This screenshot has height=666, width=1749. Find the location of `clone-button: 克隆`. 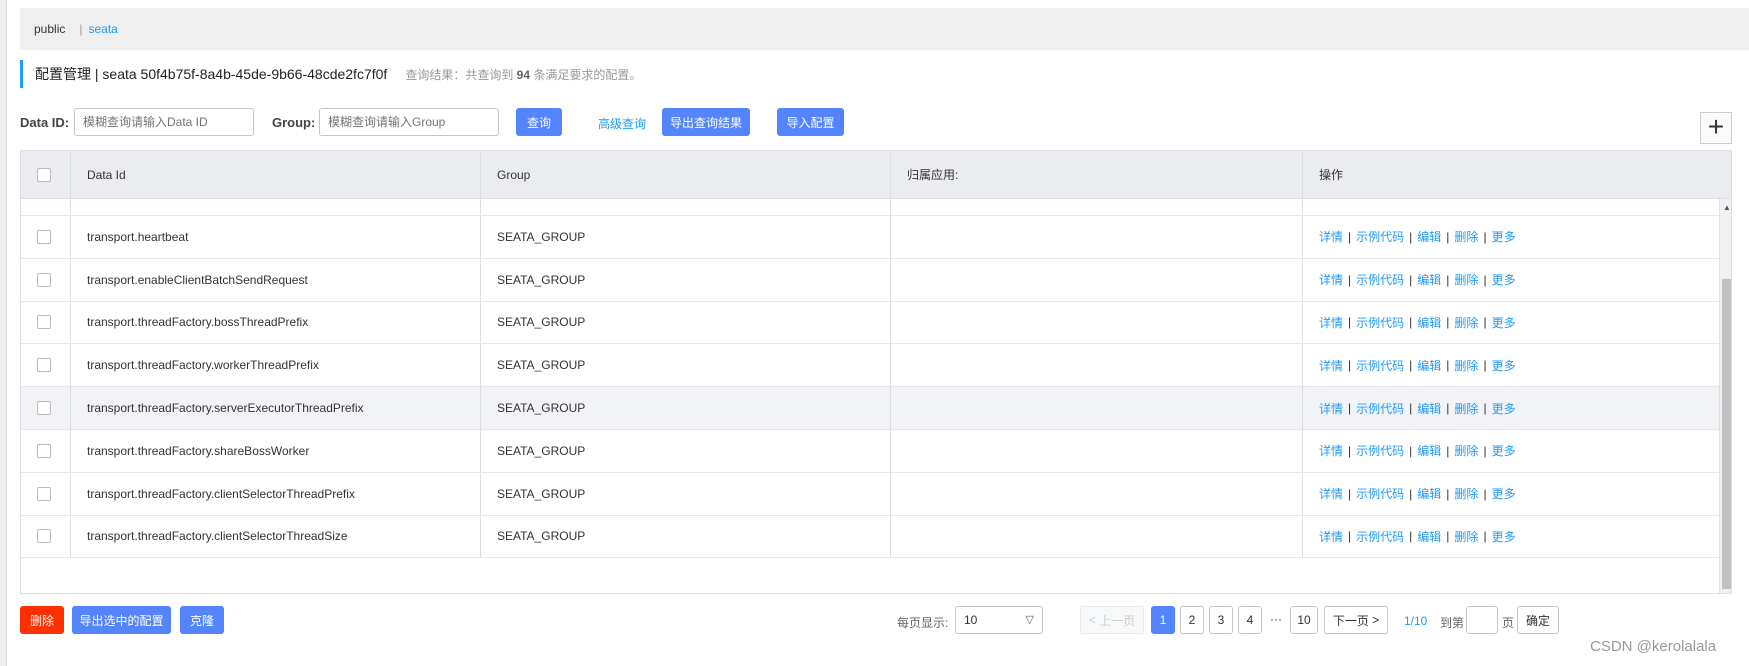

clone-button: 克隆 is located at coordinates (202, 620).